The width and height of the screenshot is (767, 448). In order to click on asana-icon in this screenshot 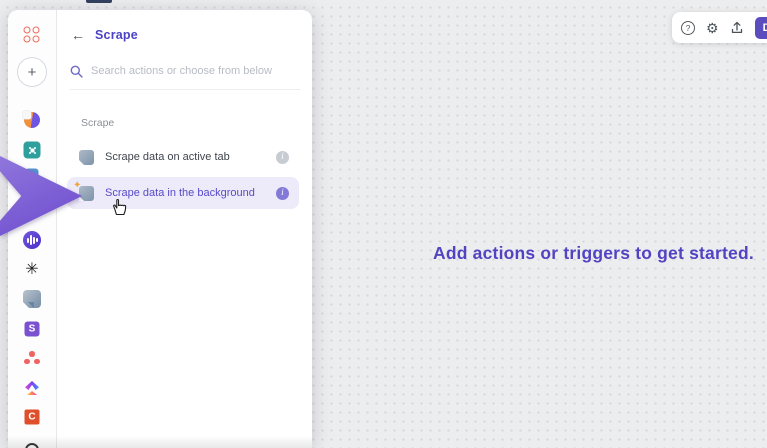, I will do `click(32, 358)`.